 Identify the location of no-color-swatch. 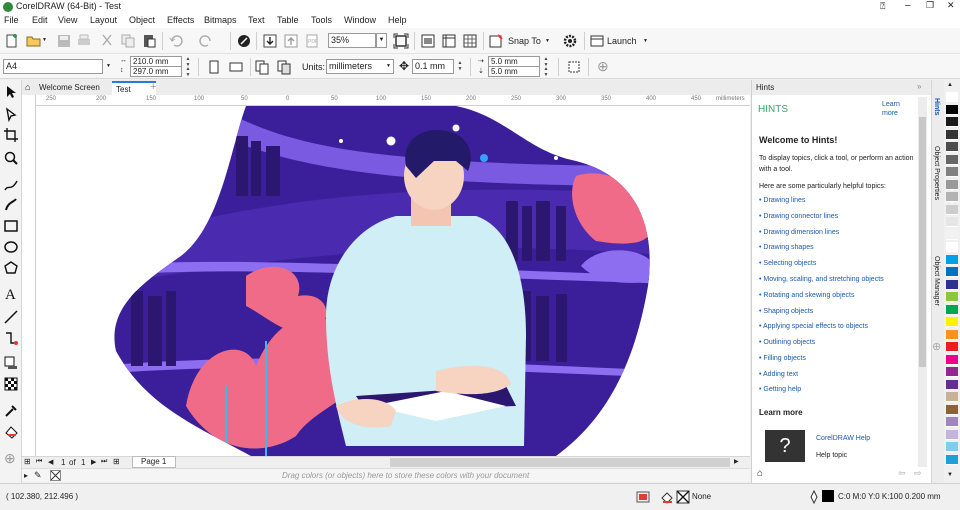
(55, 475).